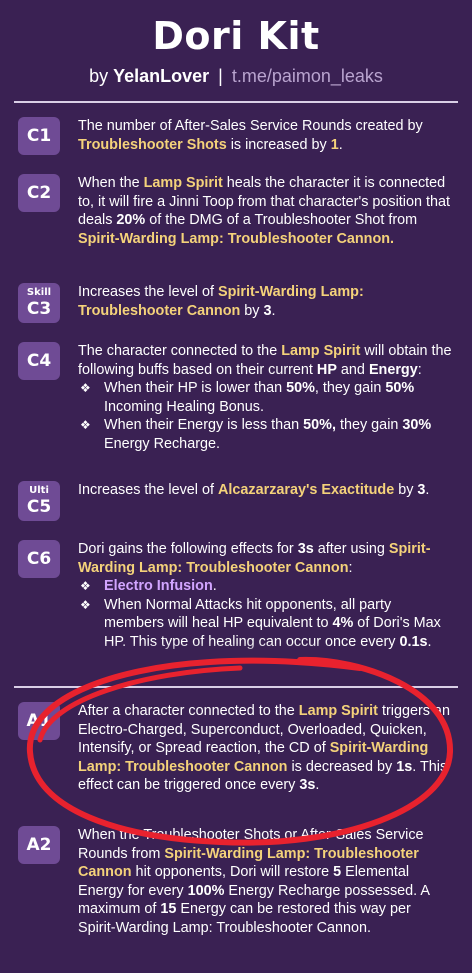 The image size is (472, 973). I want to click on badge-a1: A1, so click(39, 721).